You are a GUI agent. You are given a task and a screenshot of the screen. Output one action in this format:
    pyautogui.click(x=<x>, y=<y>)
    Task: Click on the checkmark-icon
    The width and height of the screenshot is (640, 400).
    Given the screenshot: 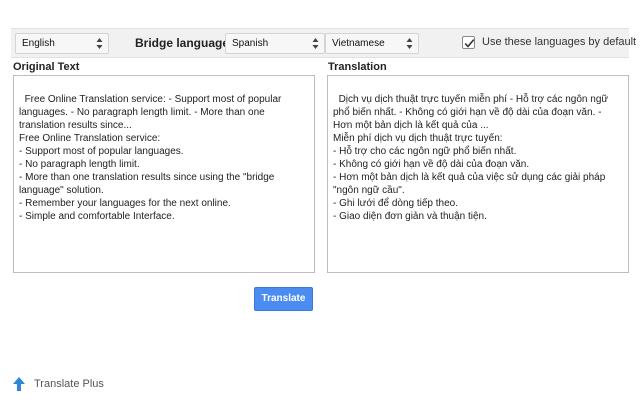 What is the action you would take?
    pyautogui.click(x=469, y=43)
    